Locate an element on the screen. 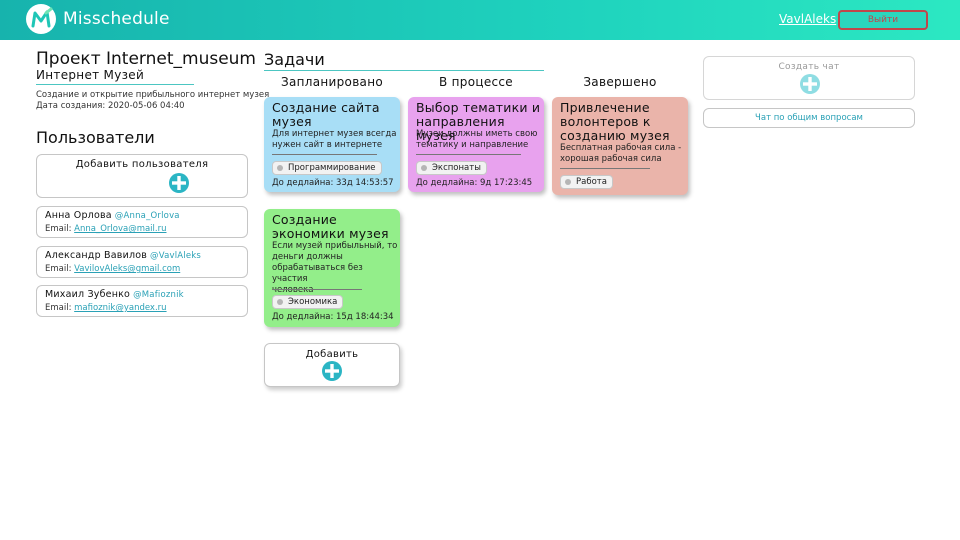 This screenshot has width=960, height=540. task-title-line: экономики музея is located at coordinates (330, 233).